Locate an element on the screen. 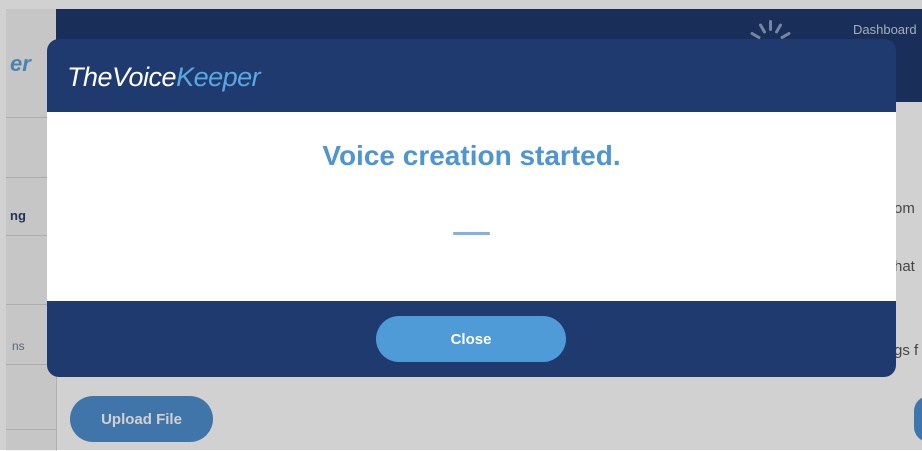 Image resolution: width=922 pixels, height=451 pixels. logo-text-the-voice: TheVoice is located at coordinates (122, 77).